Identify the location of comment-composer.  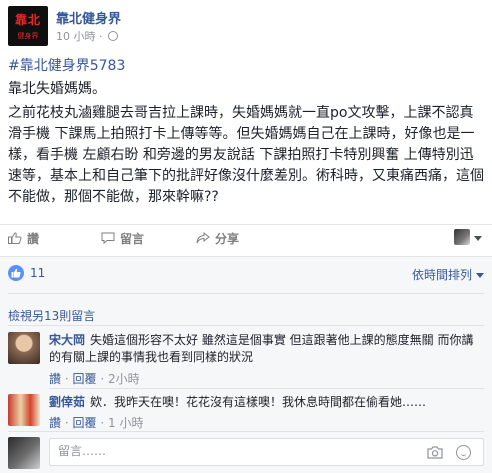
(246, 453).